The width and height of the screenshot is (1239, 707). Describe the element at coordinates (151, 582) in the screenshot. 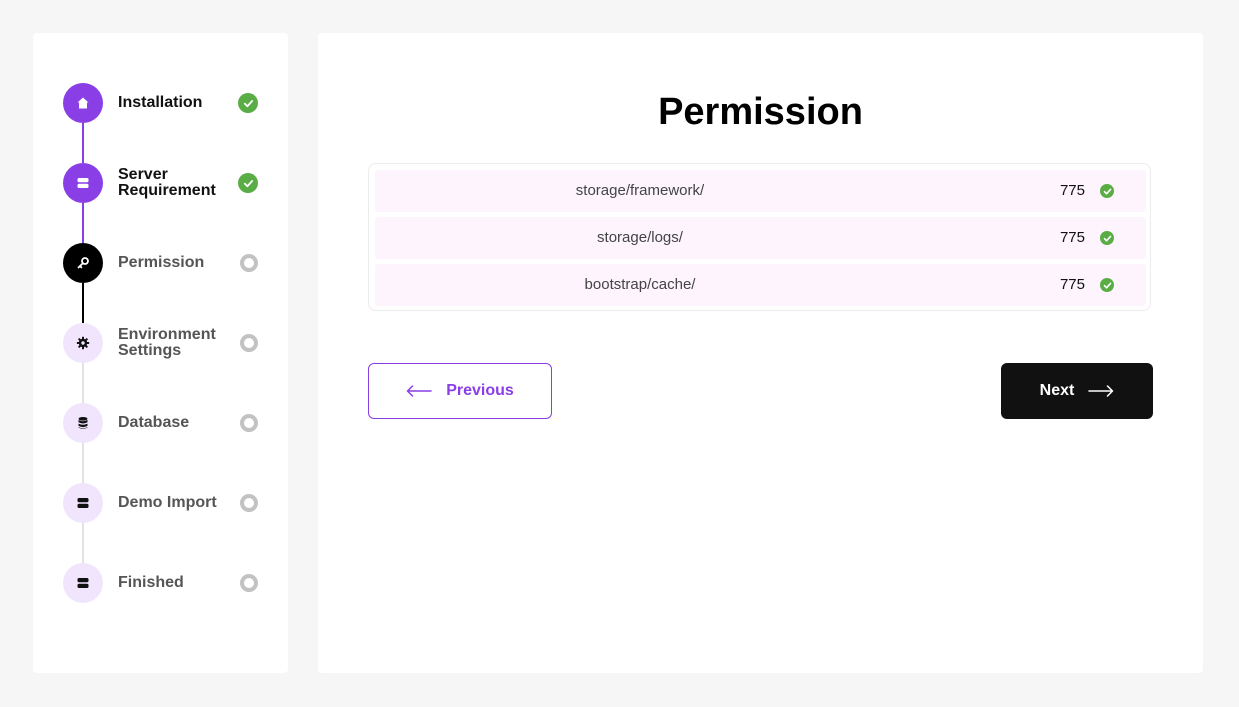

I see `step-label: Finished` at that location.